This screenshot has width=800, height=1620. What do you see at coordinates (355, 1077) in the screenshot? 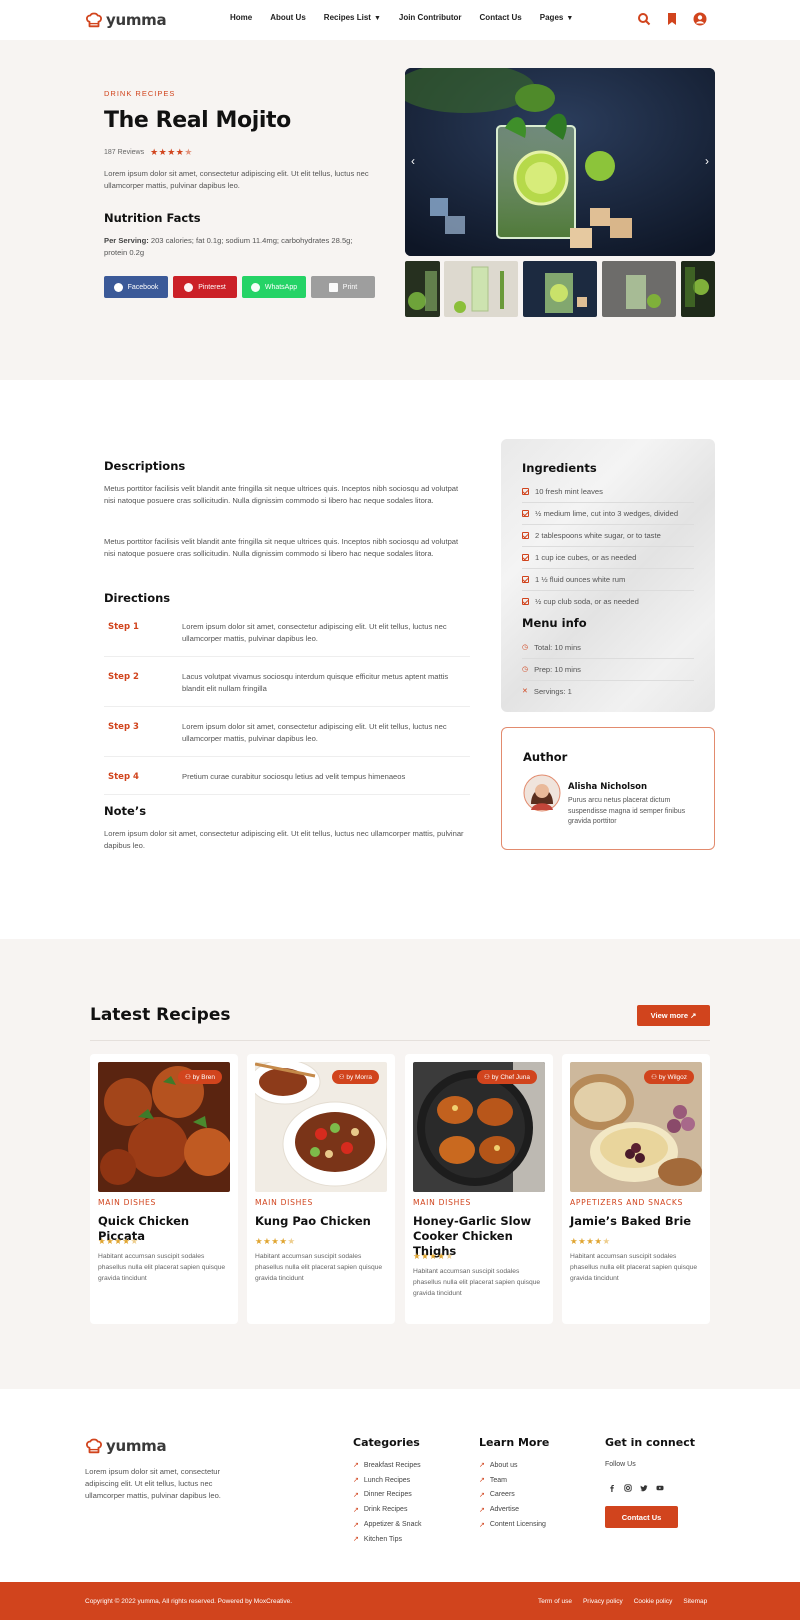
I see `author-badge: ⚇ by Morra` at bounding box center [355, 1077].